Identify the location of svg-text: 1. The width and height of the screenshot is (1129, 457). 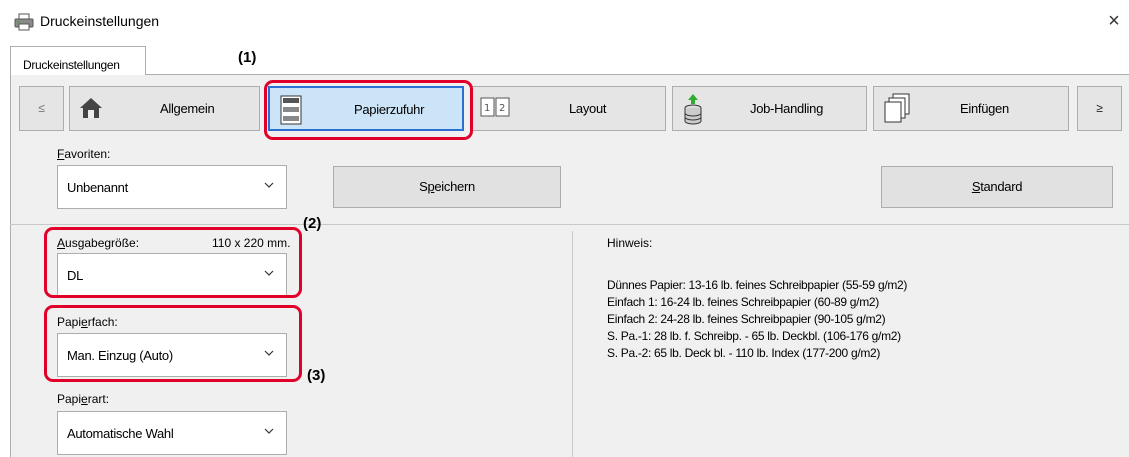
(487, 108).